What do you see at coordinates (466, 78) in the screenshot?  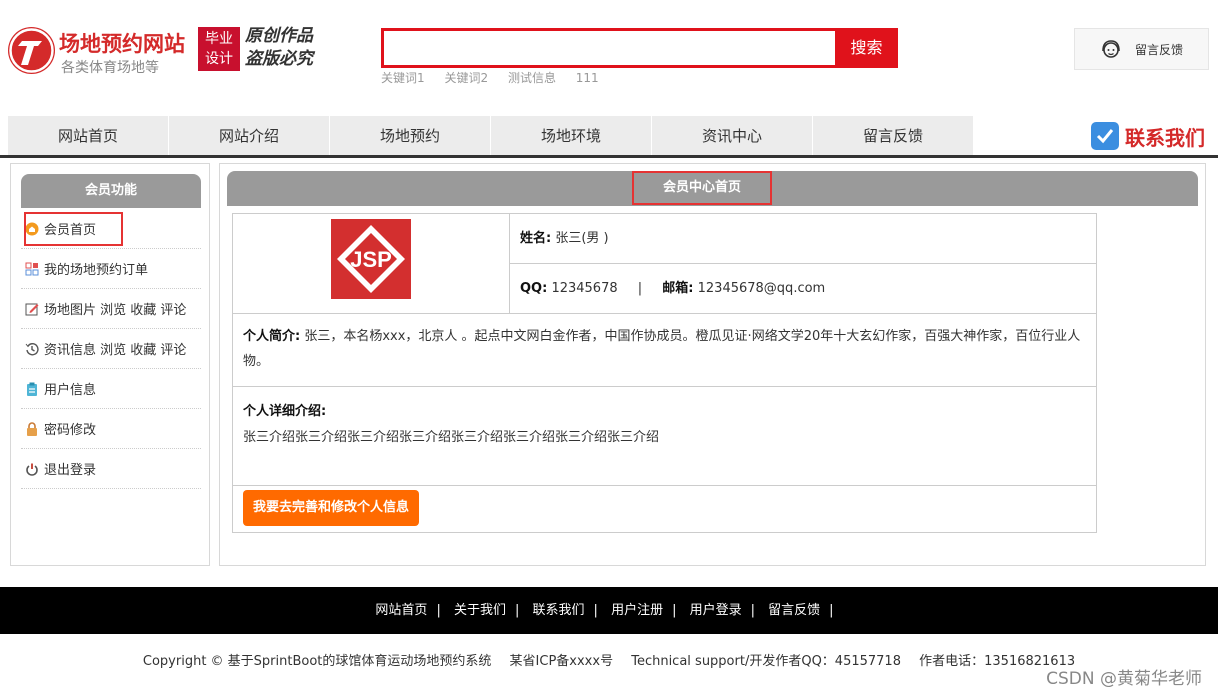 I see `keyword-link: 关键词2` at bounding box center [466, 78].